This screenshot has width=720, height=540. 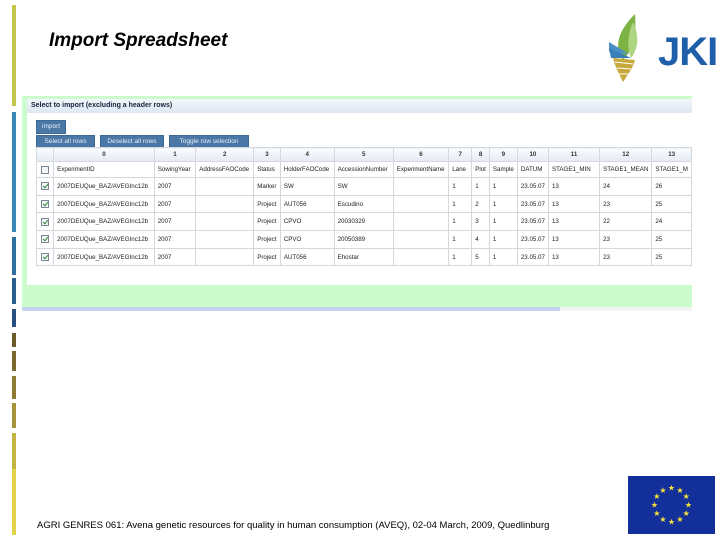 I want to click on column-index-header: 7, so click(x=460, y=154).